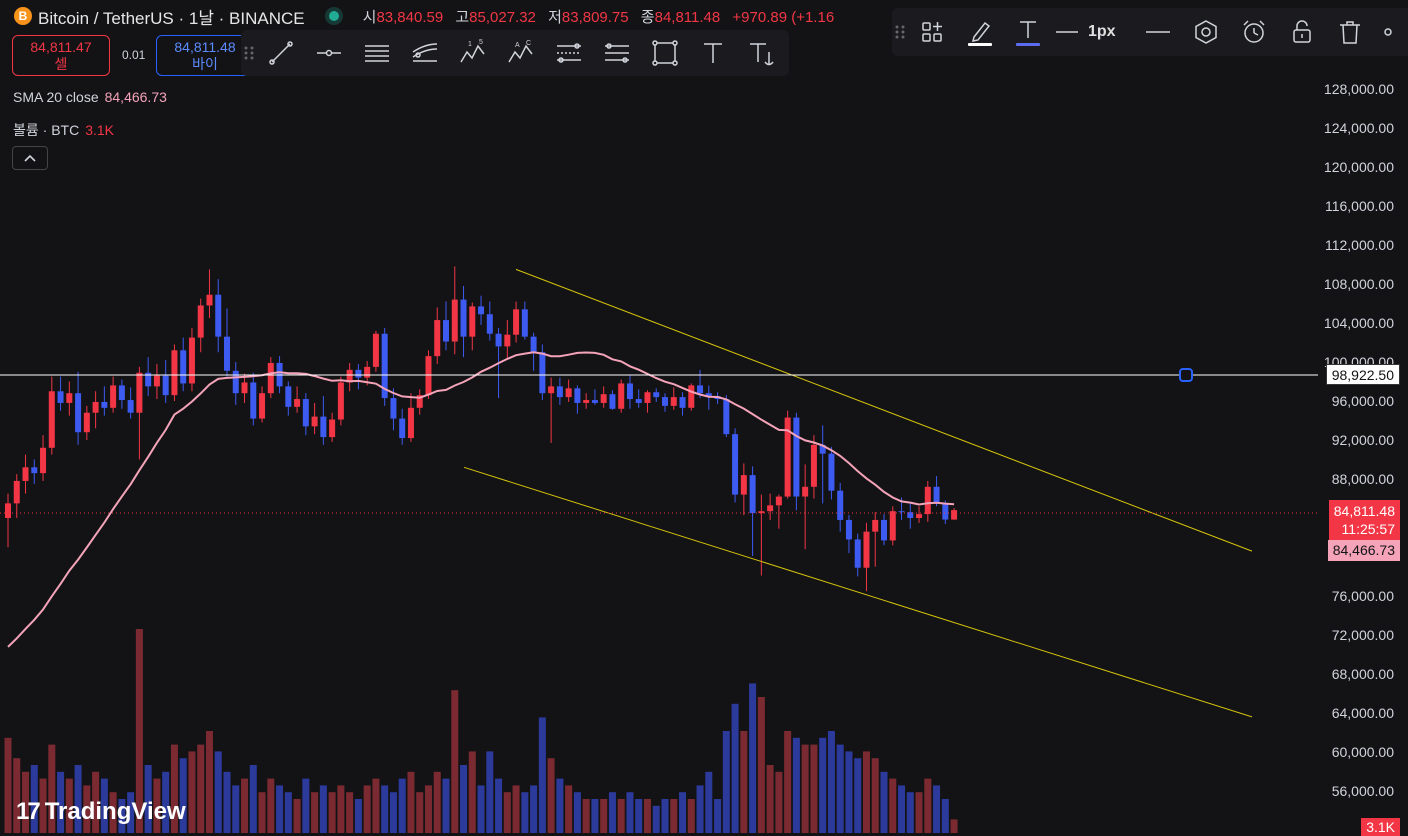 This screenshot has height=836, width=1408. What do you see at coordinates (1350, 32) in the screenshot?
I see `delete-icon` at bounding box center [1350, 32].